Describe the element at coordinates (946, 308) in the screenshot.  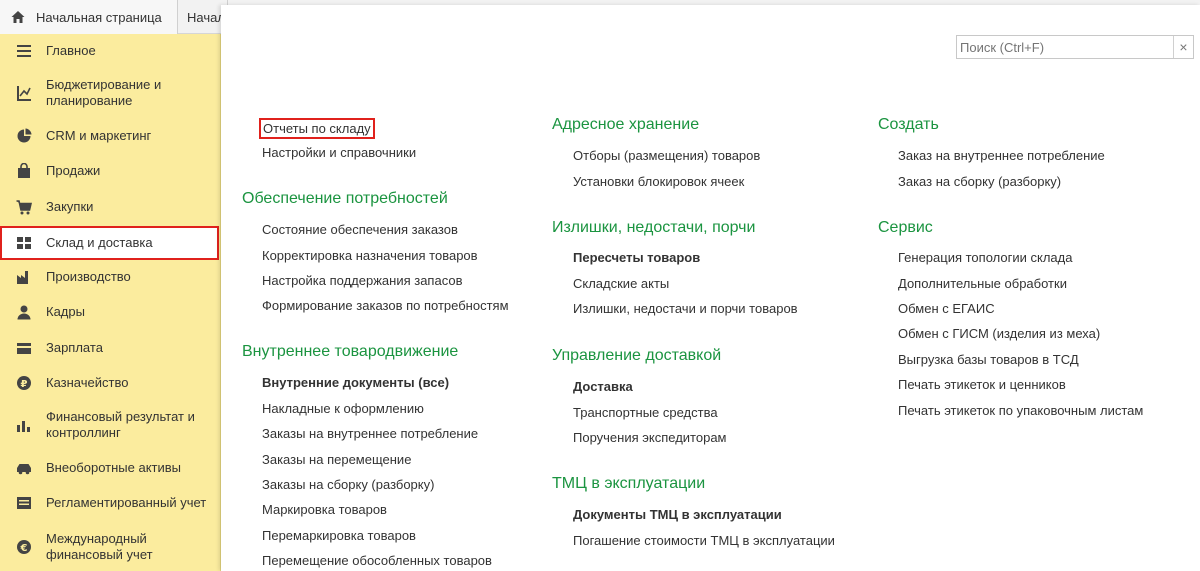
I see `link-egais-exchange: Обмен с ЕГАИС` at that location.